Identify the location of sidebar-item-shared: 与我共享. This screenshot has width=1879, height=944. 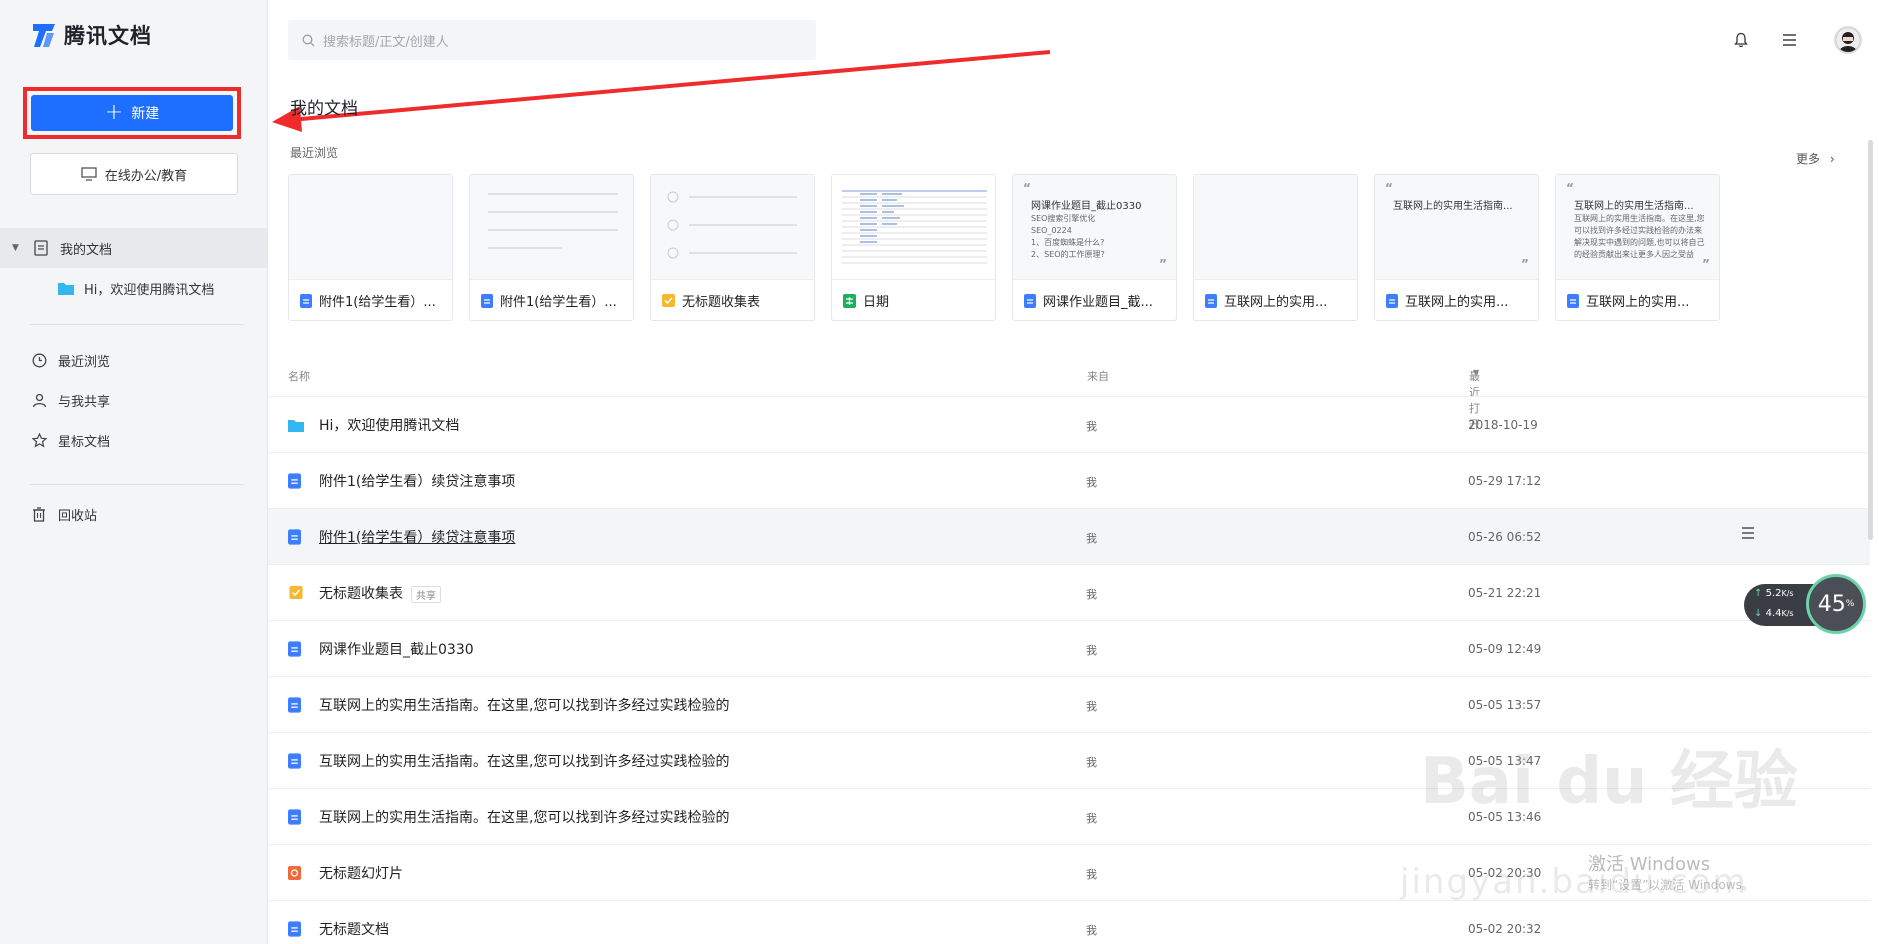
(133, 400).